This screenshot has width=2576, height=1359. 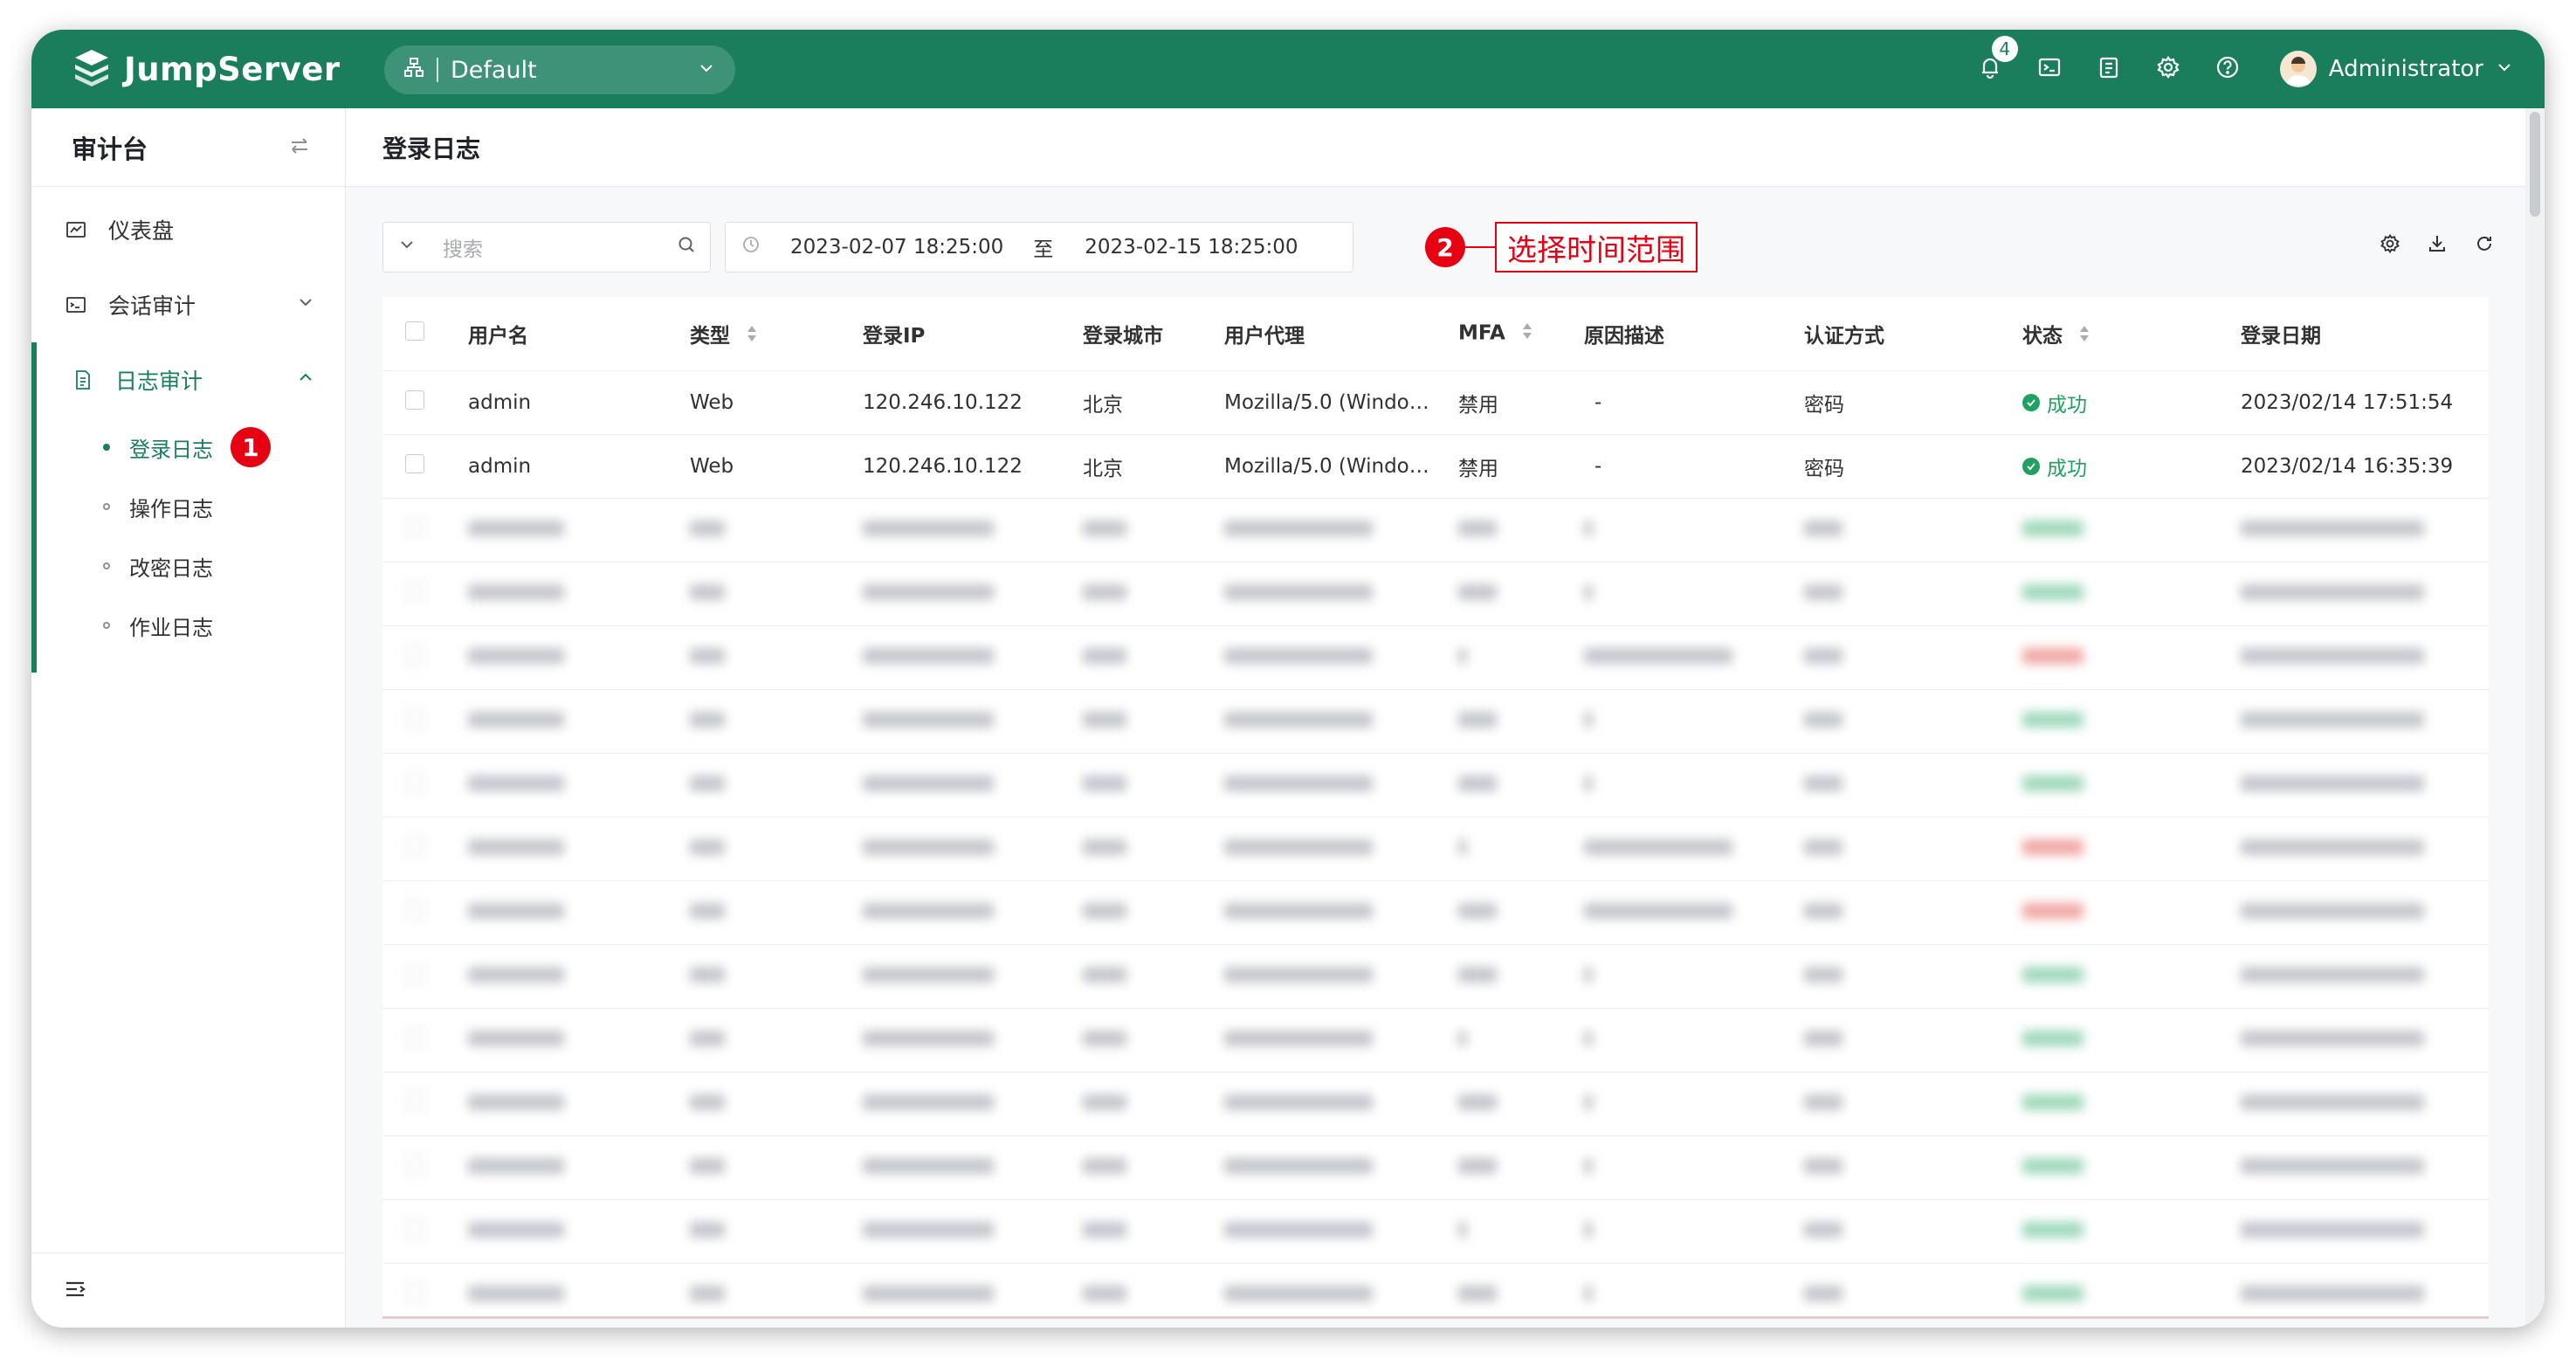 What do you see at coordinates (110, 149) in the screenshot?
I see `sidebar-title: 审计台` at bounding box center [110, 149].